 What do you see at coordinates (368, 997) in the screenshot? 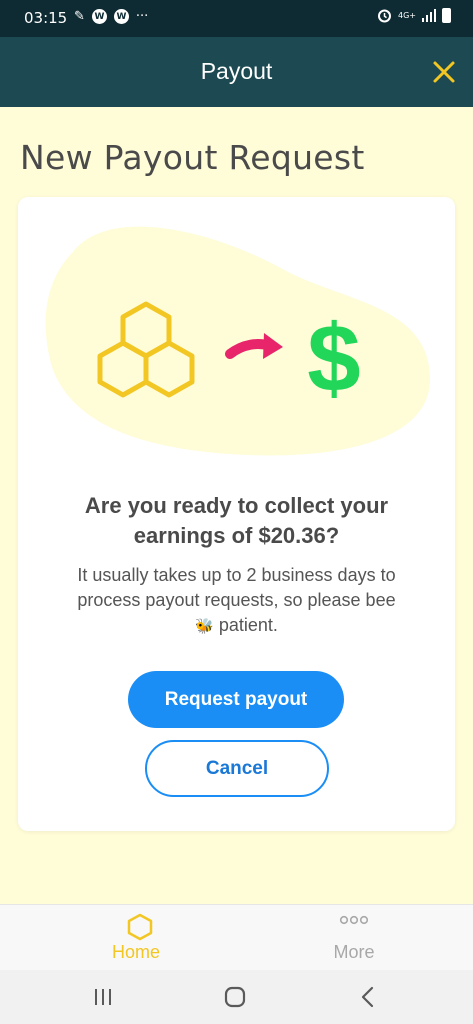
I see `back-chevron-icon` at bounding box center [368, 997].